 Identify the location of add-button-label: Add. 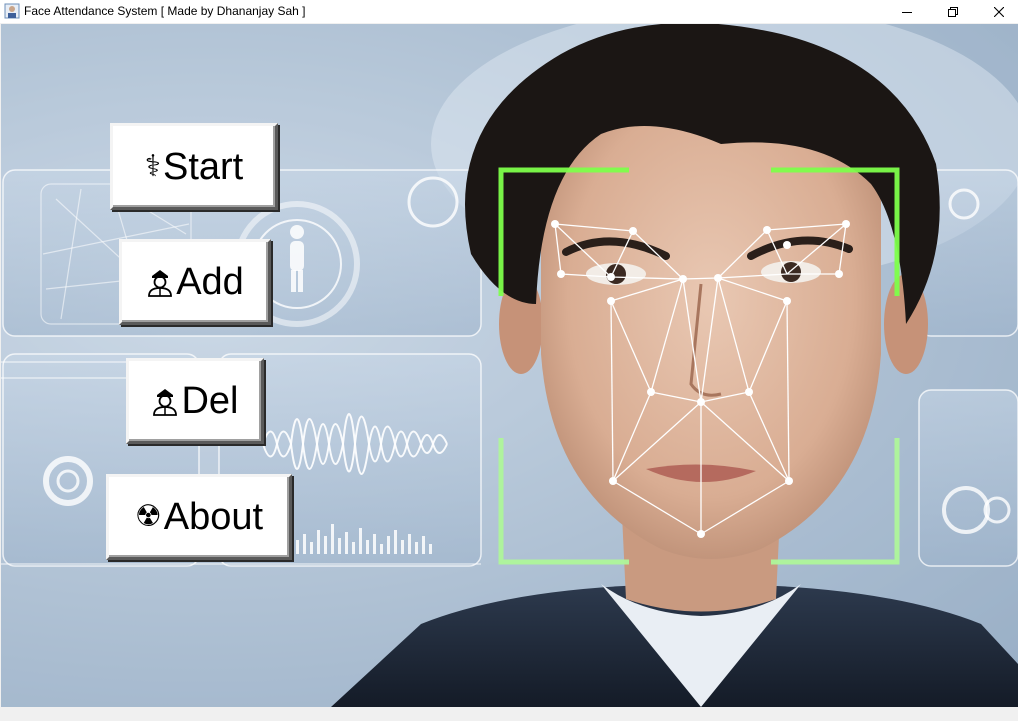
(210, 282).